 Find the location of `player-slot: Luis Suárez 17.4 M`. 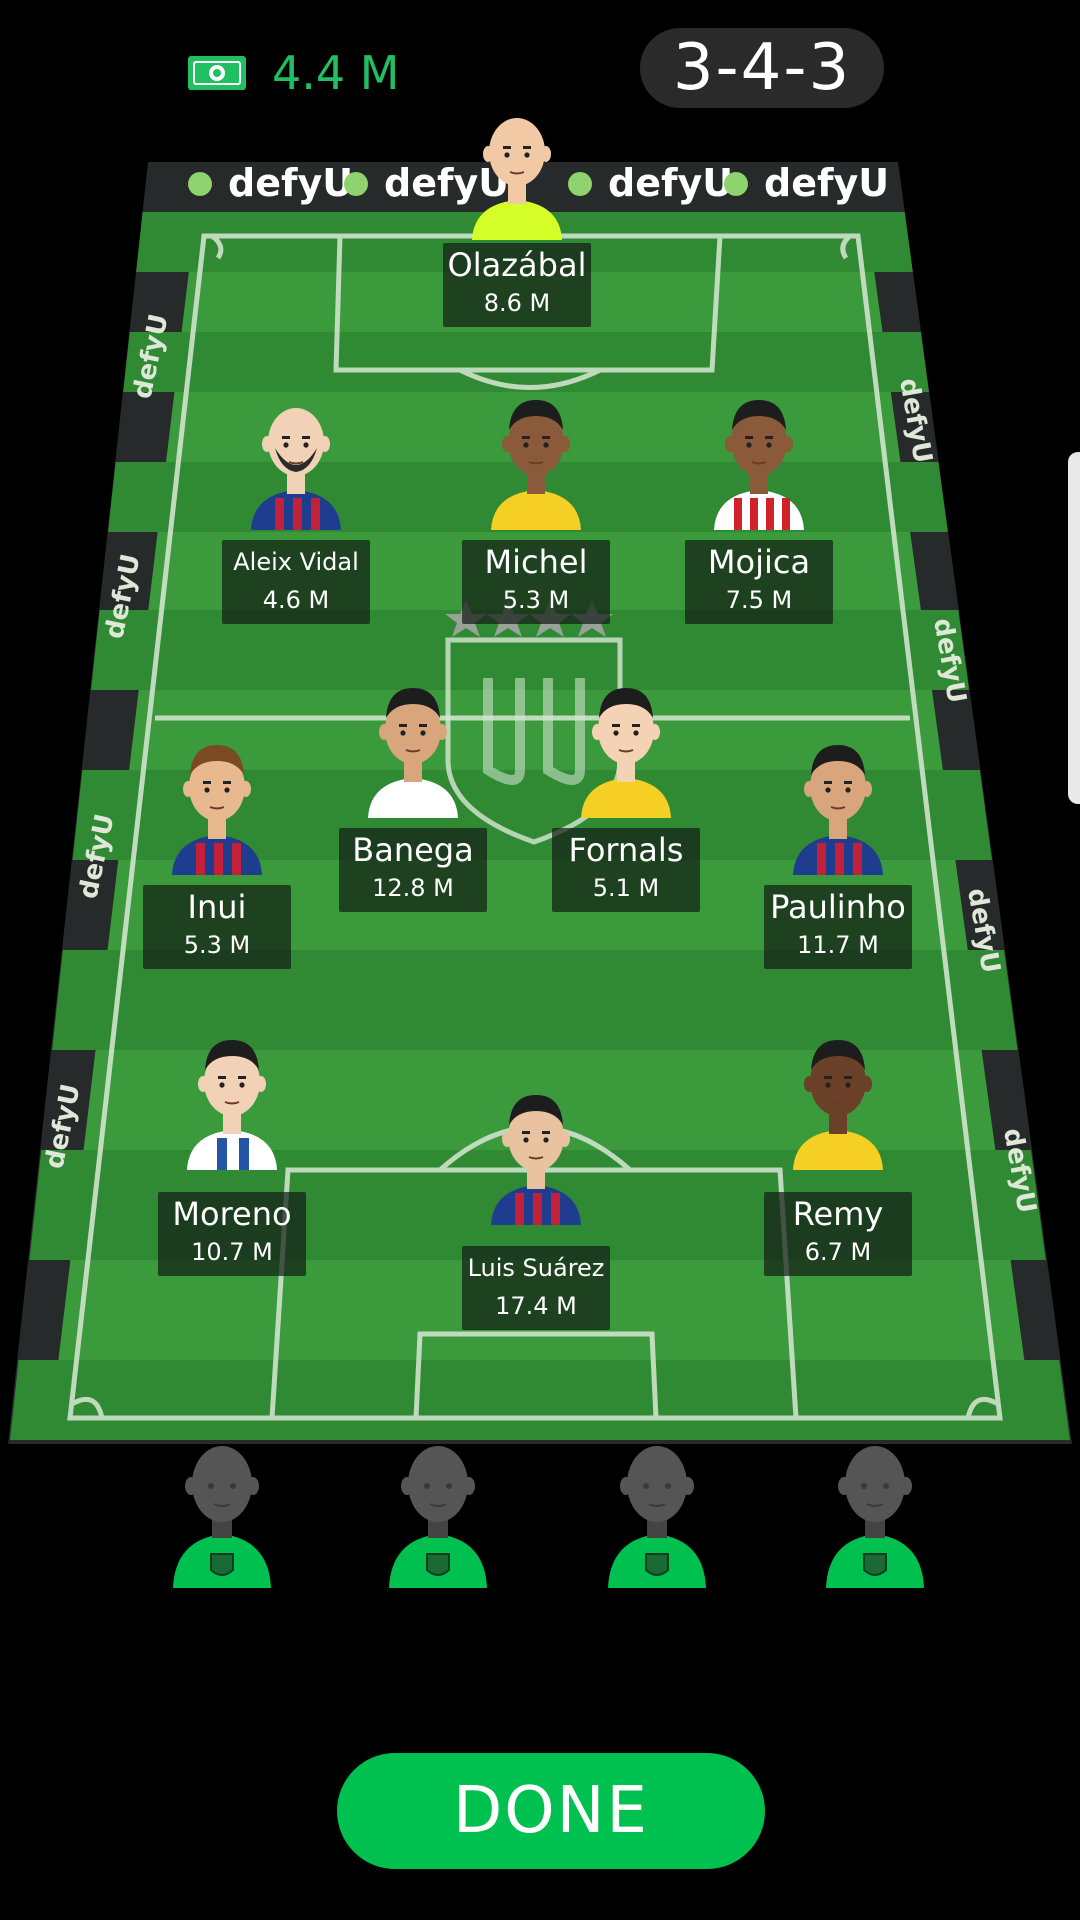

player-slot: Luis Suárez 17.4 M is located at coordinates (536, 1207).